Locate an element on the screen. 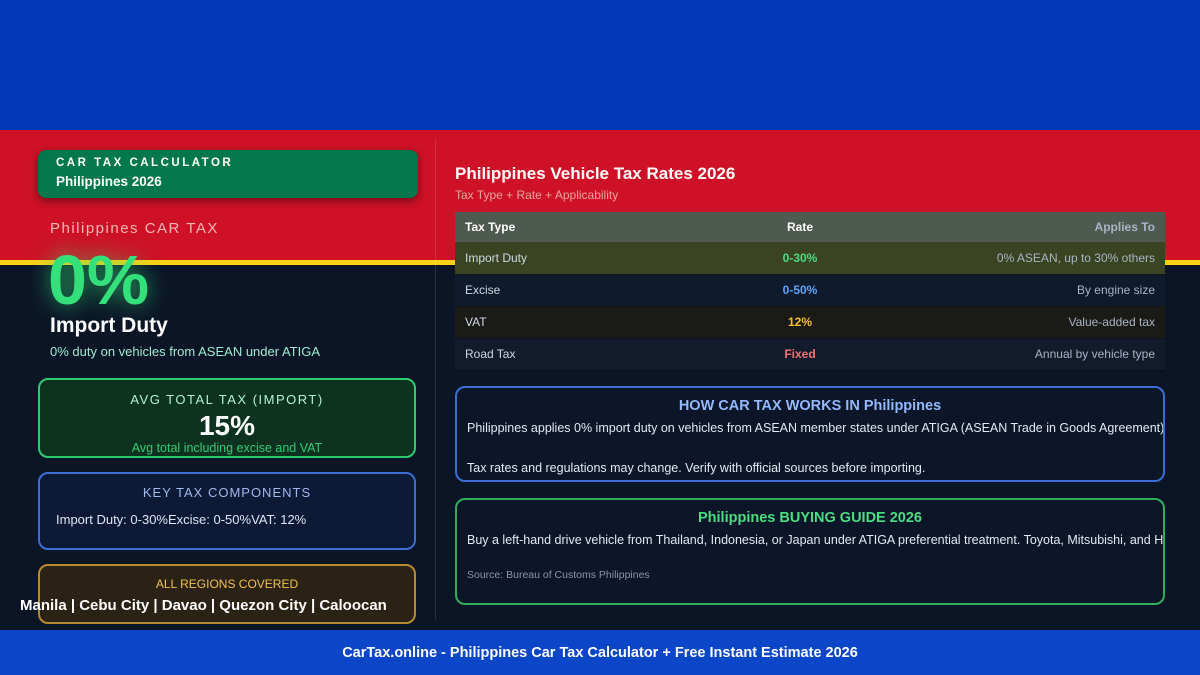 The width and height of the screenshot is (1200, 675). rates-subtitle: Tax Type + Rate + Applicability is located at coordinates (537, 195).